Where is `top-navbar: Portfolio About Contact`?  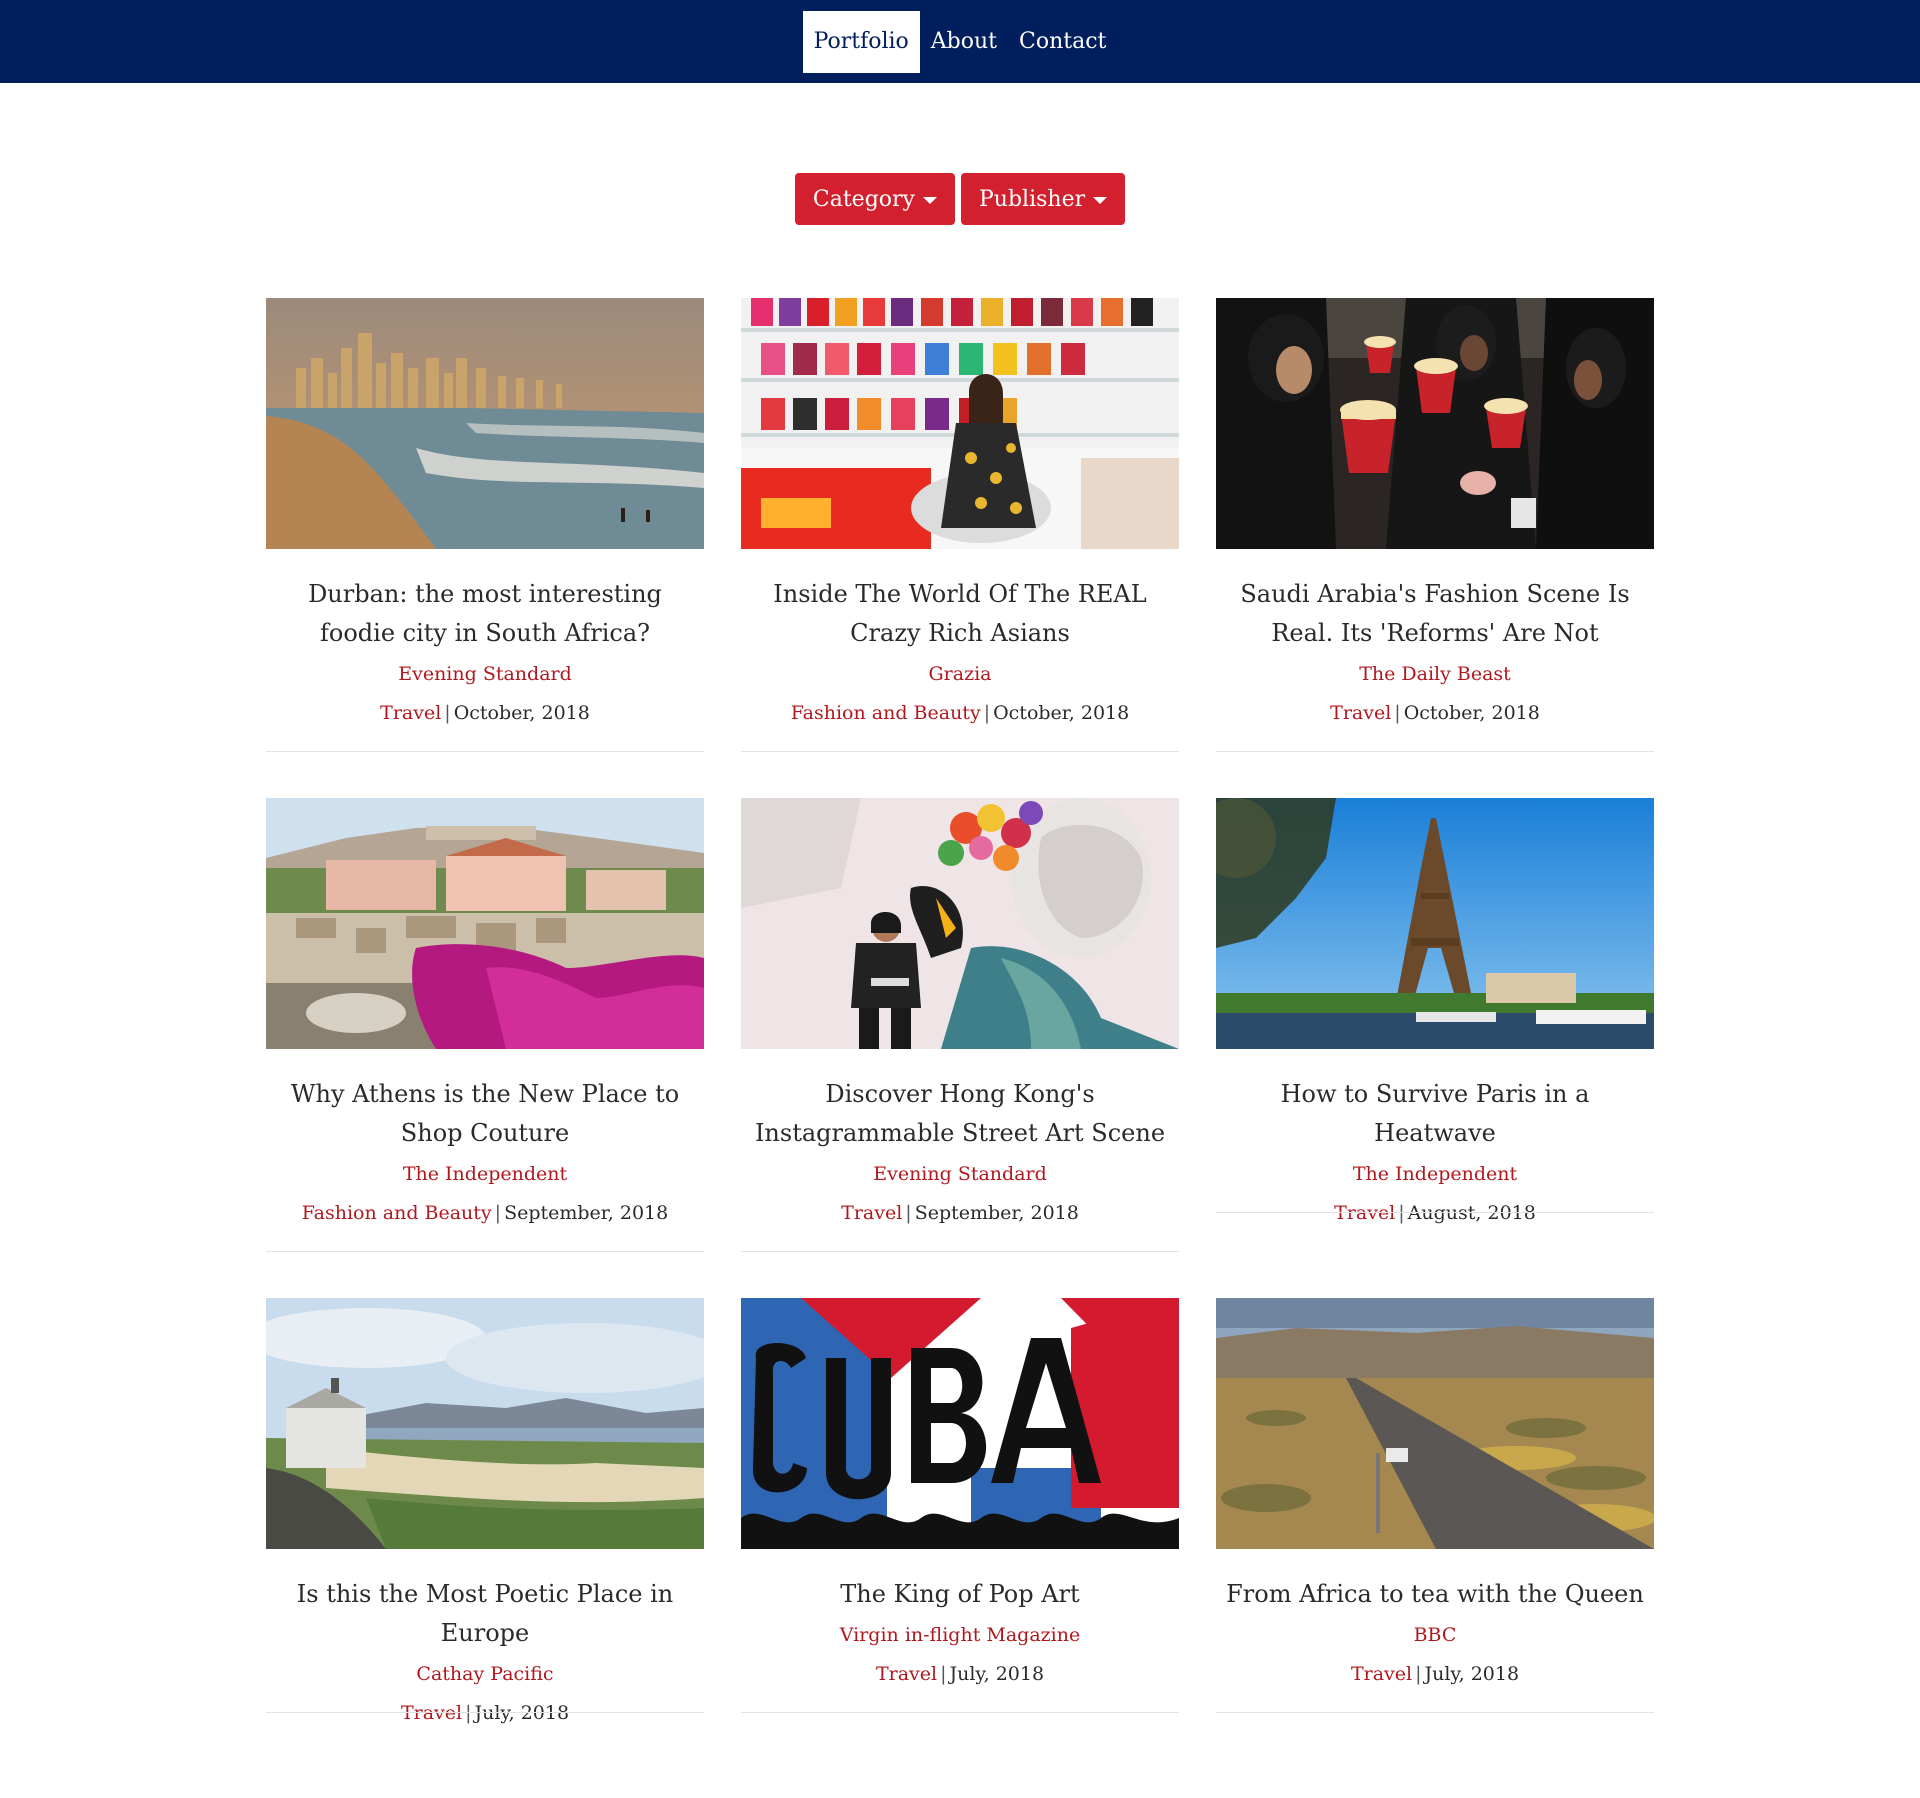 top-navbar: Portfolio About Contact is located at coordinates (960, 41).